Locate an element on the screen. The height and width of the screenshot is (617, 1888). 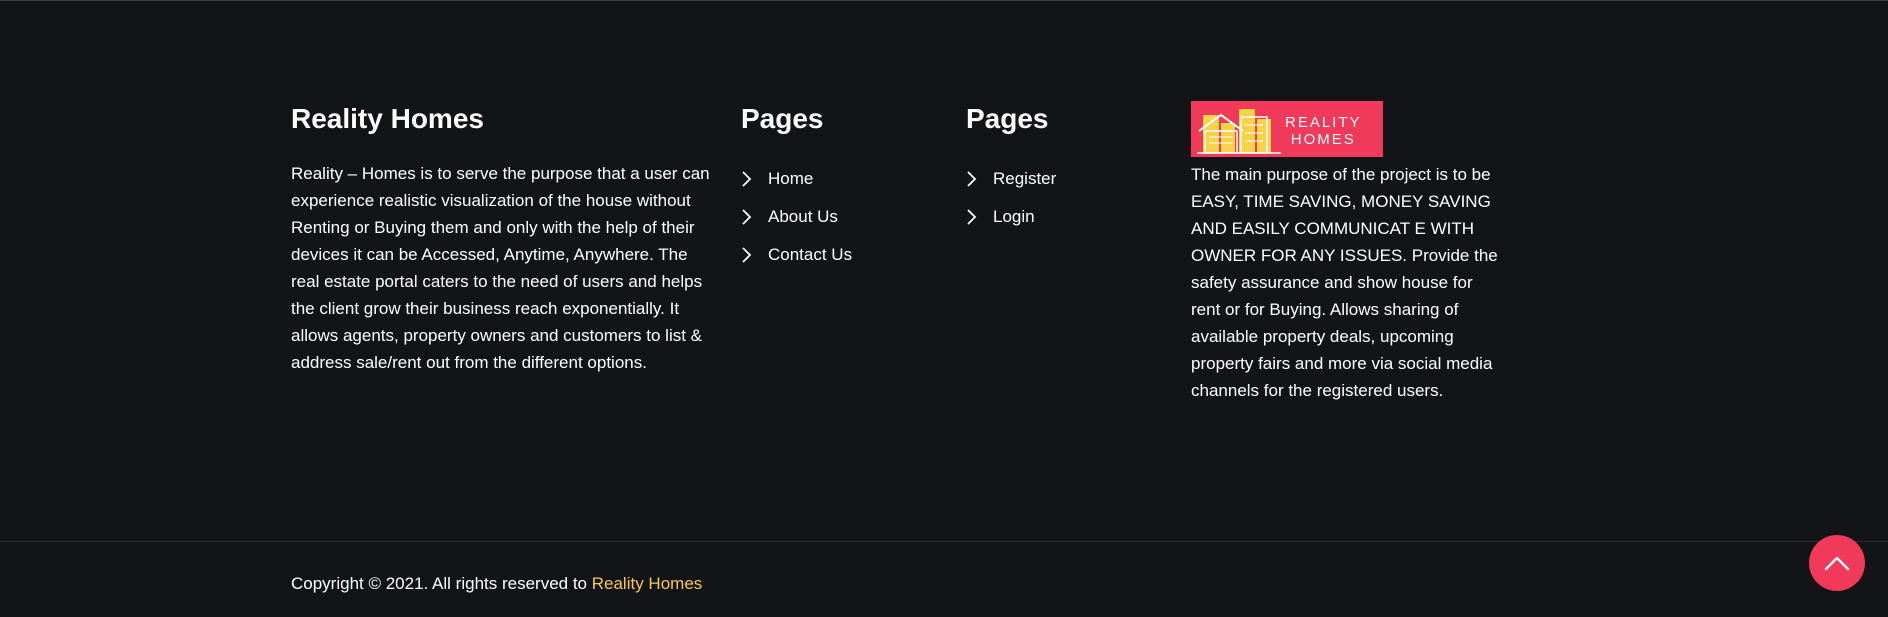
copyright-brand-link: Reality Homes is located at coordinates (647, 583).